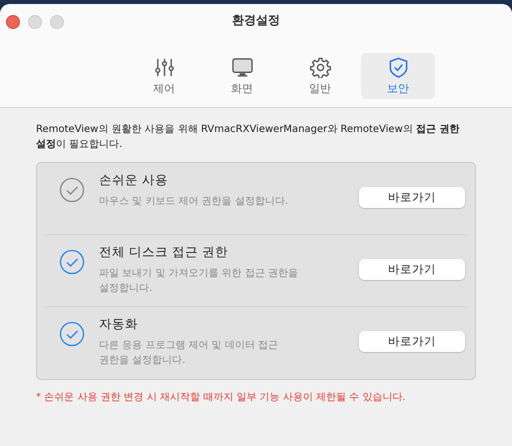 The height and width of the screenshot is (446, 512). I want to click on zoom-button, so click(57, 22).